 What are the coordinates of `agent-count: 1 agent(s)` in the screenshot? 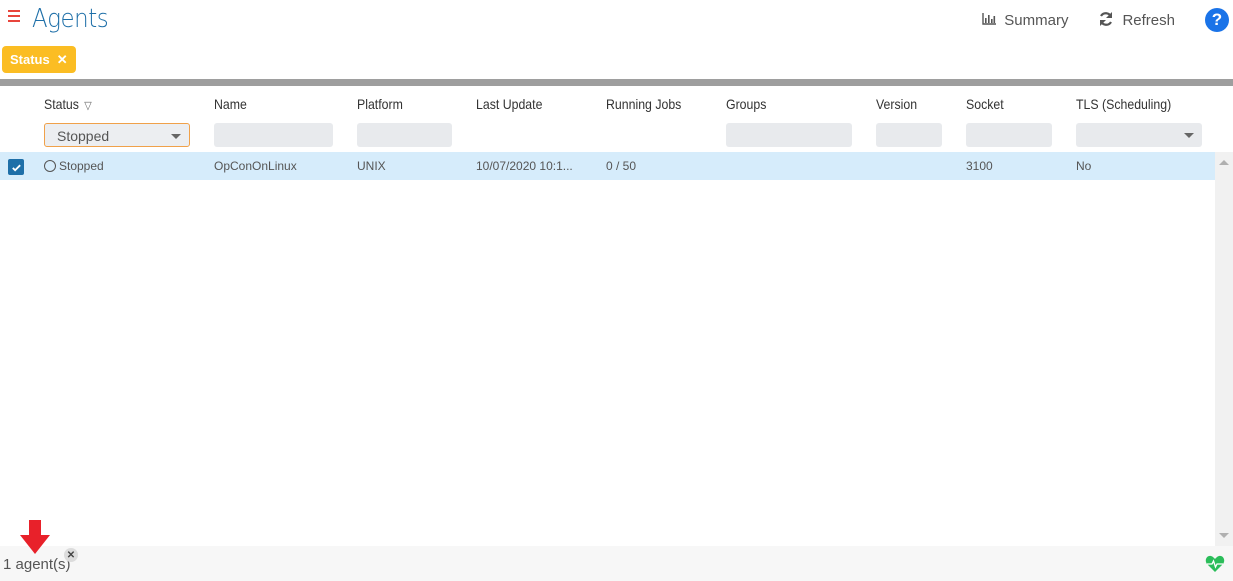 It's located at (37, 564).